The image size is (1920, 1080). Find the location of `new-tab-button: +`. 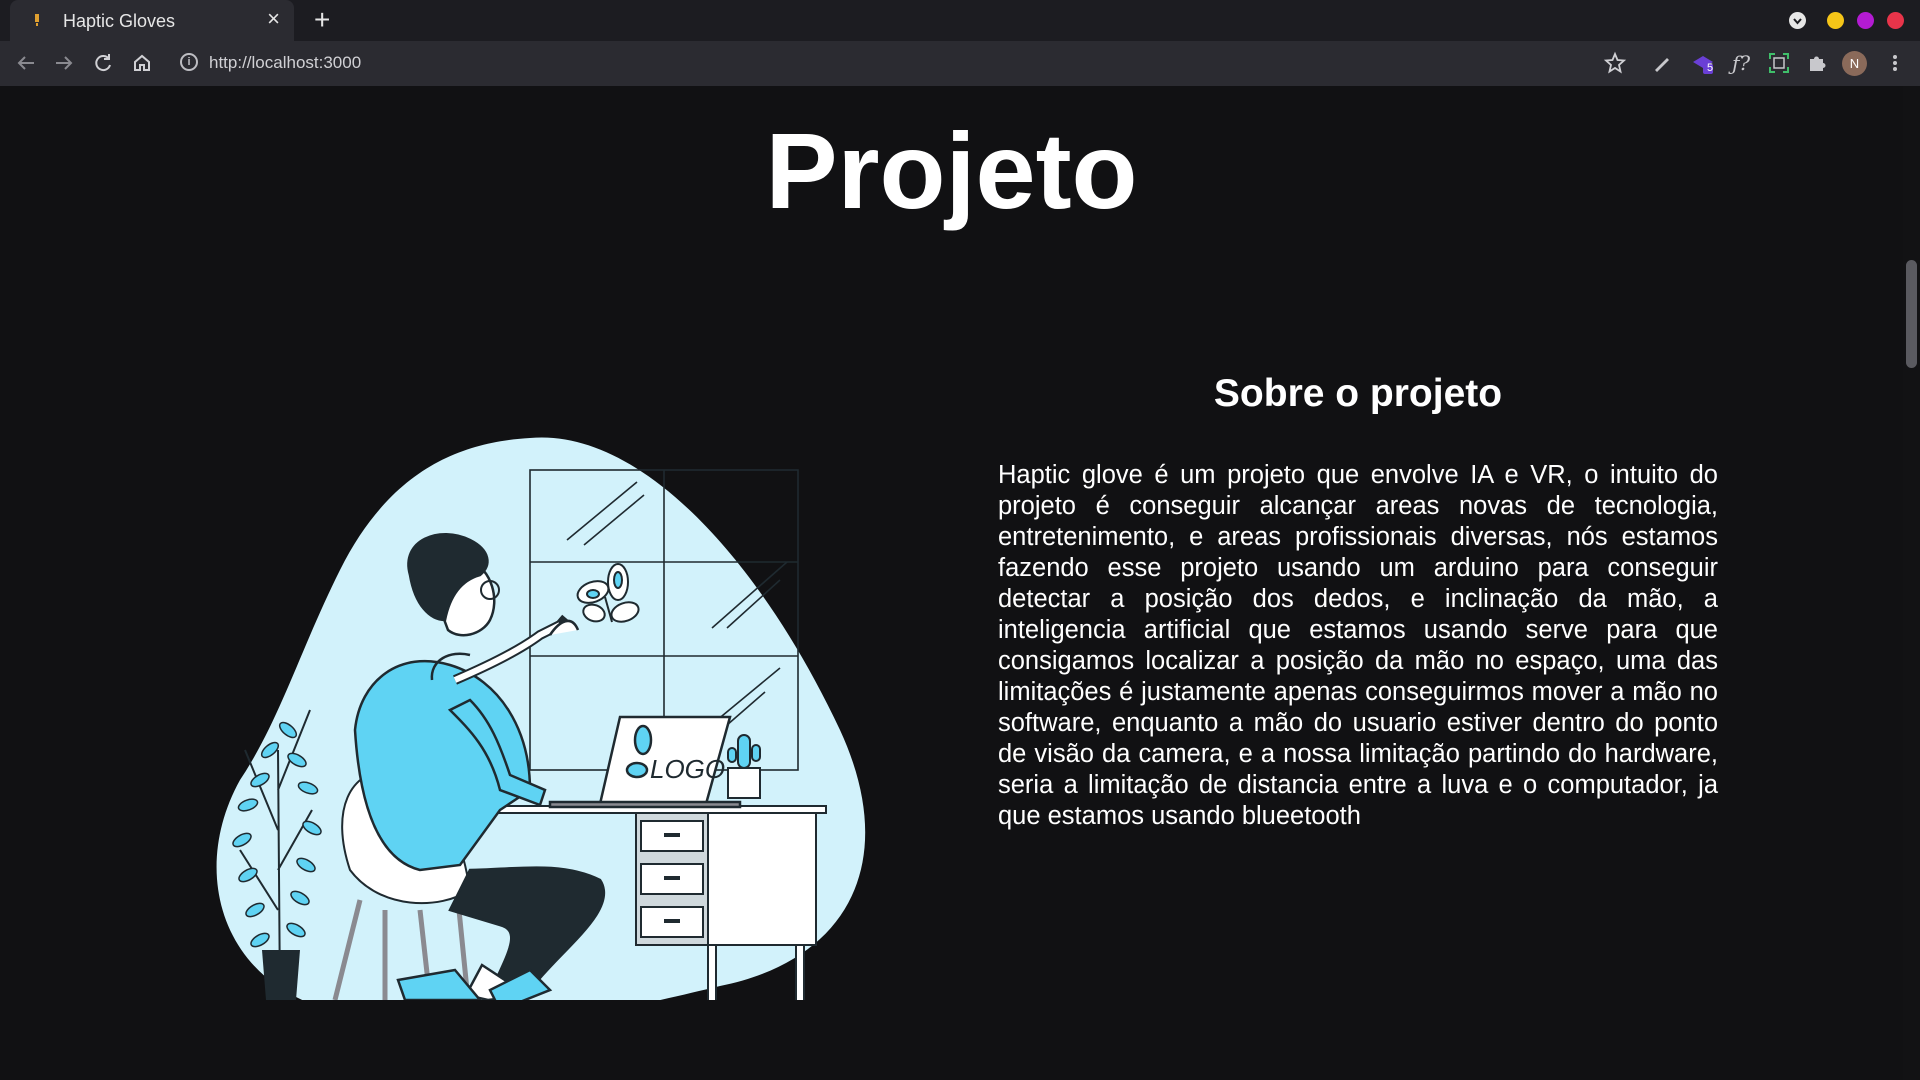

new-tab-button: + is located at coordinates (322, 20).